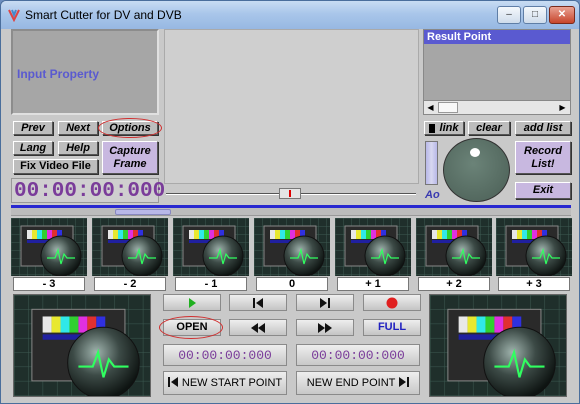 Image resolution: width=580 pixels, height=404 pixels. I want to click on step-forward-icon, so click(325, 303).